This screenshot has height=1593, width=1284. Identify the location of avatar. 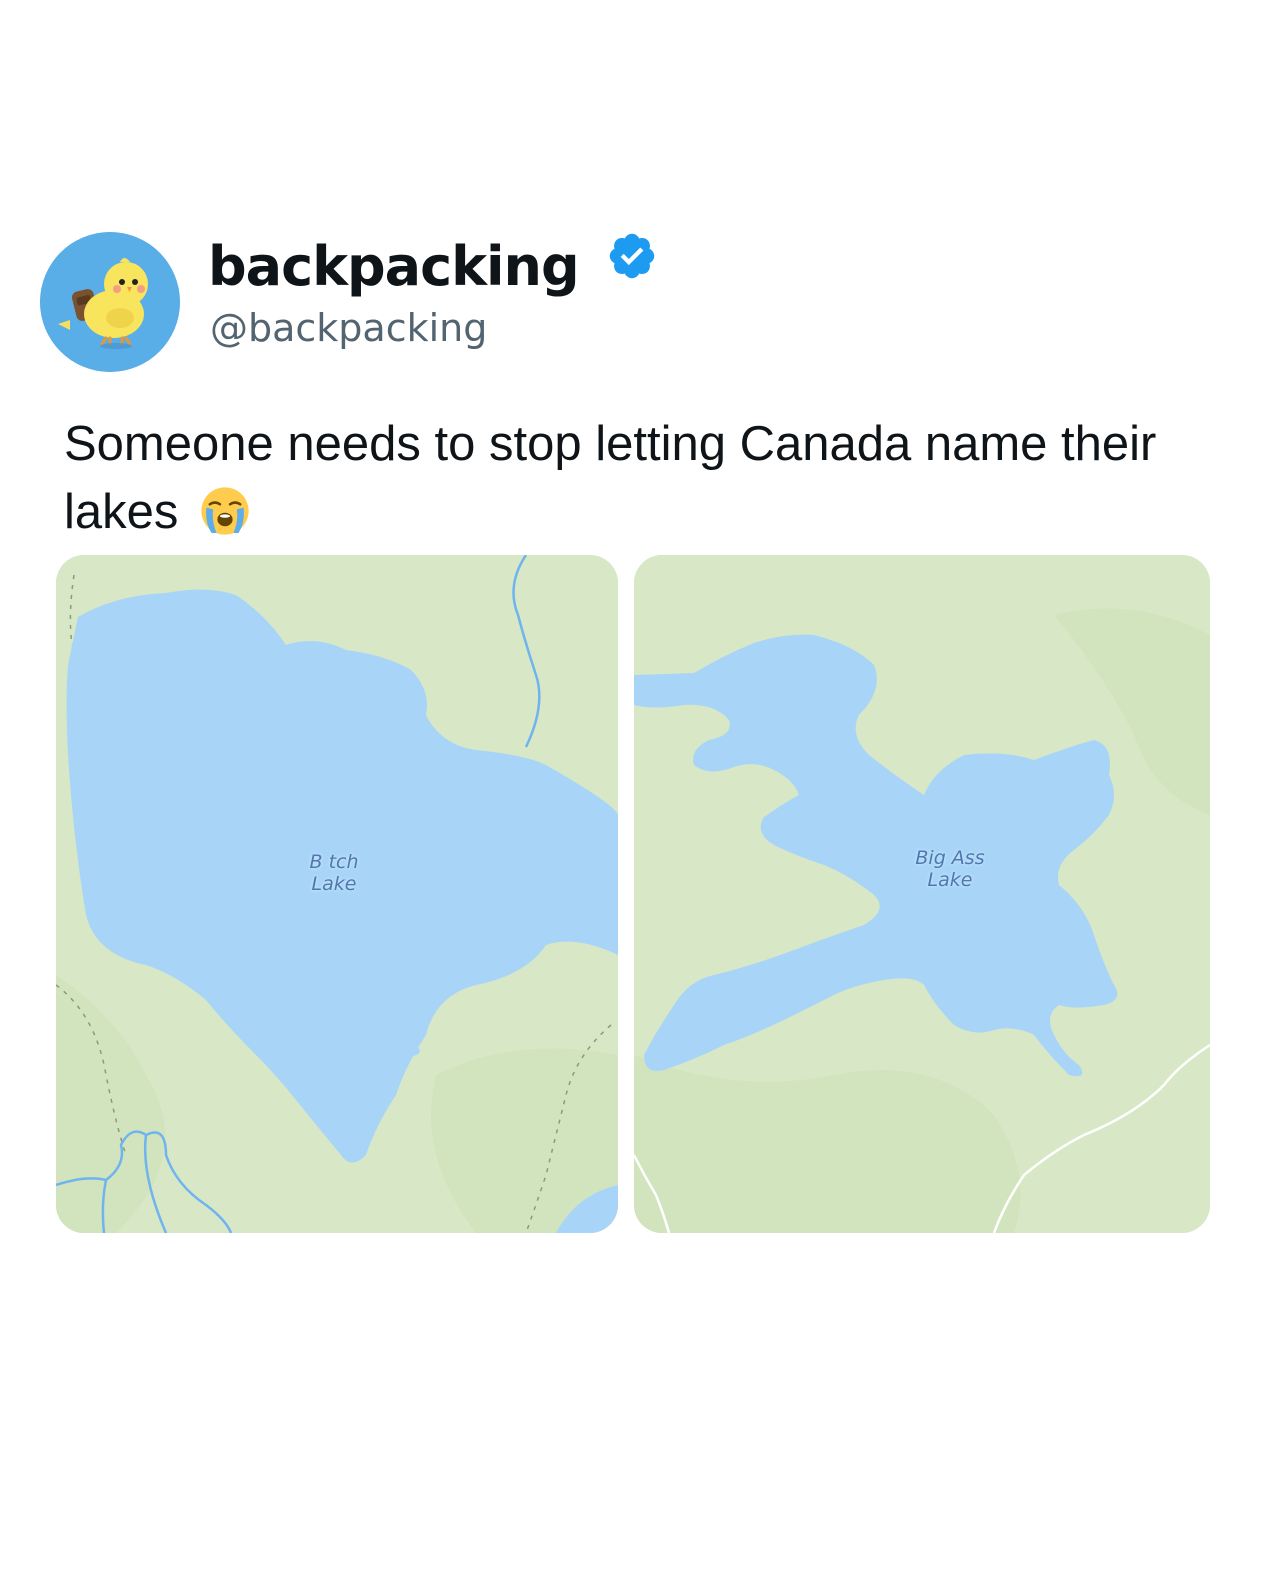
(110, 302).